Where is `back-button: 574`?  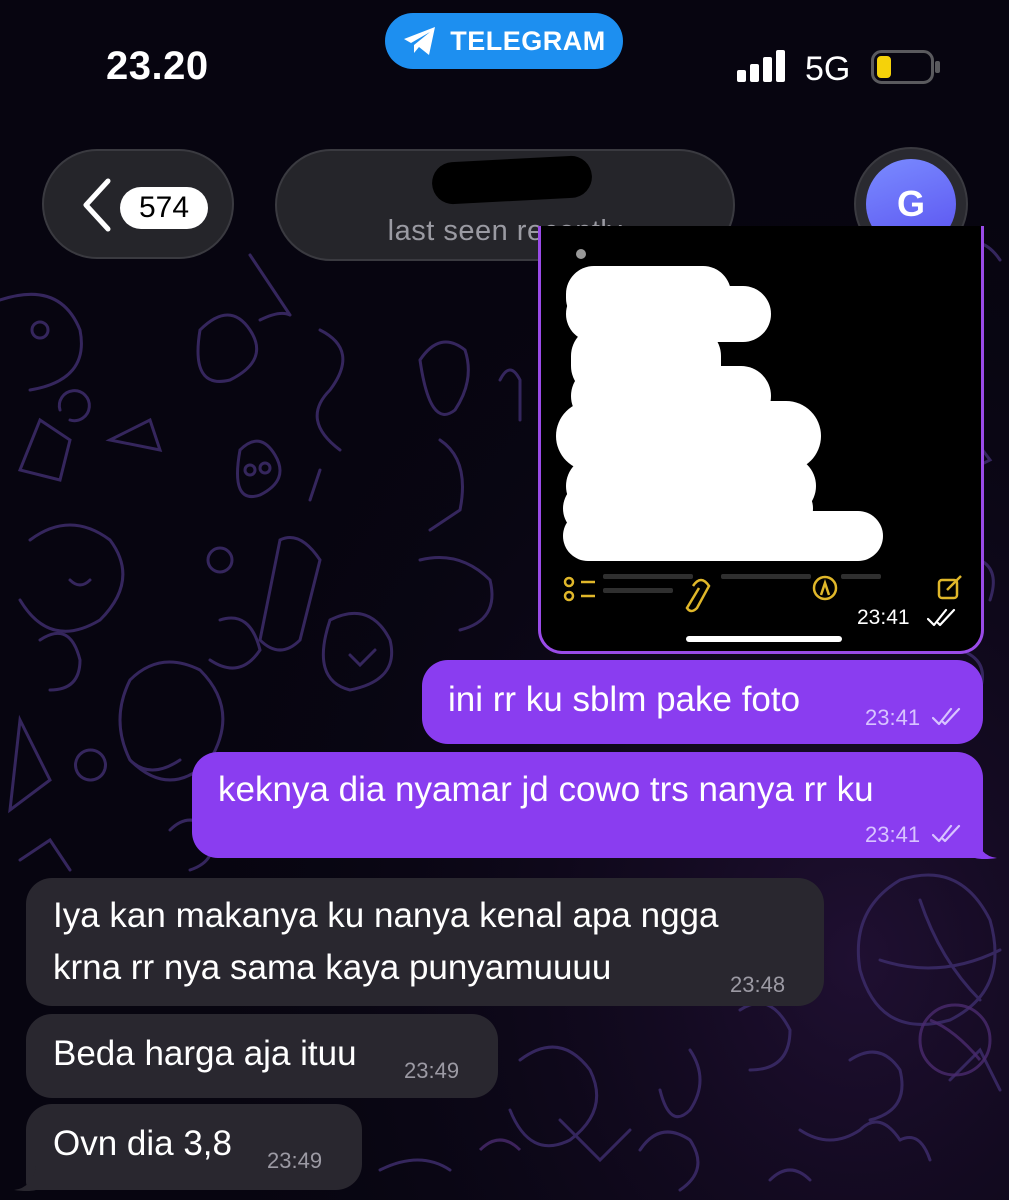 back-button: 574 is located at coordinates (138, 204).